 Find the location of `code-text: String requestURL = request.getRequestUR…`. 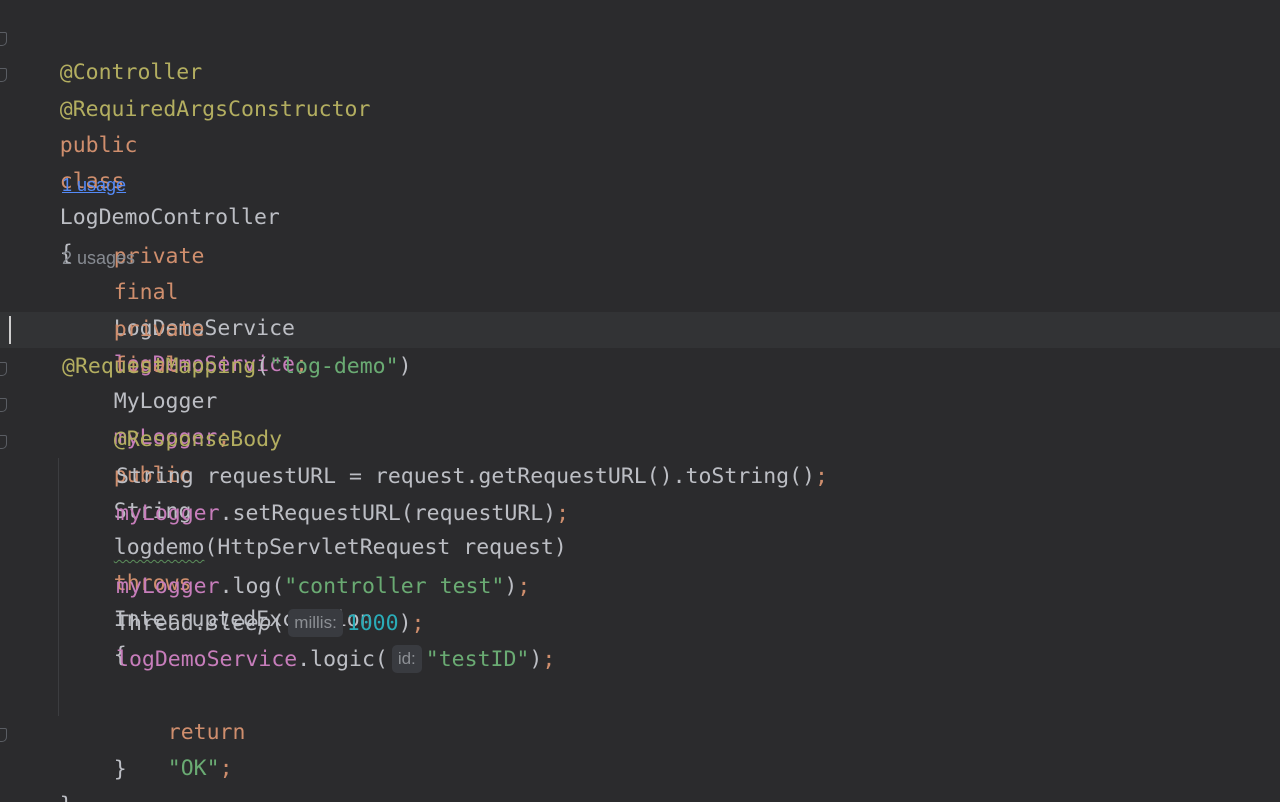

code-text: String requestURL = request.getRequestUR… is located at coordinates (465, 476).